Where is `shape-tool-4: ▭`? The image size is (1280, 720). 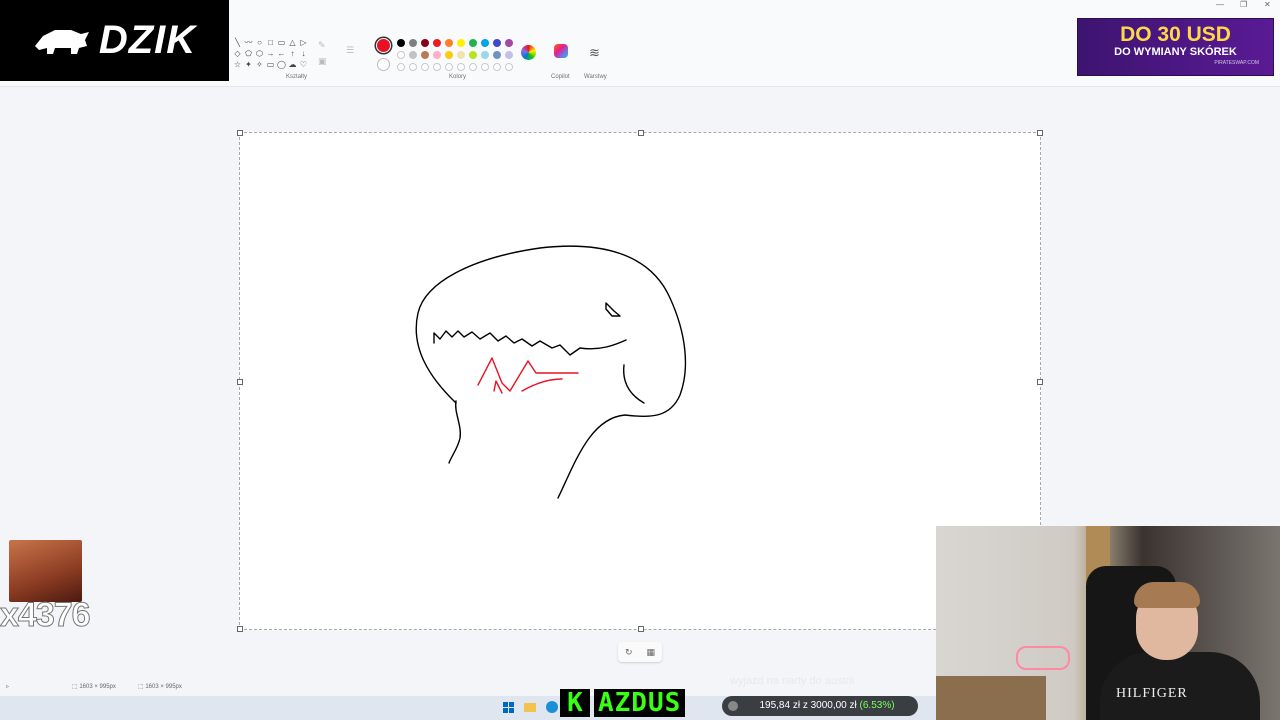
shape-tool-4: ▭ is located at coordinates (281, 42).